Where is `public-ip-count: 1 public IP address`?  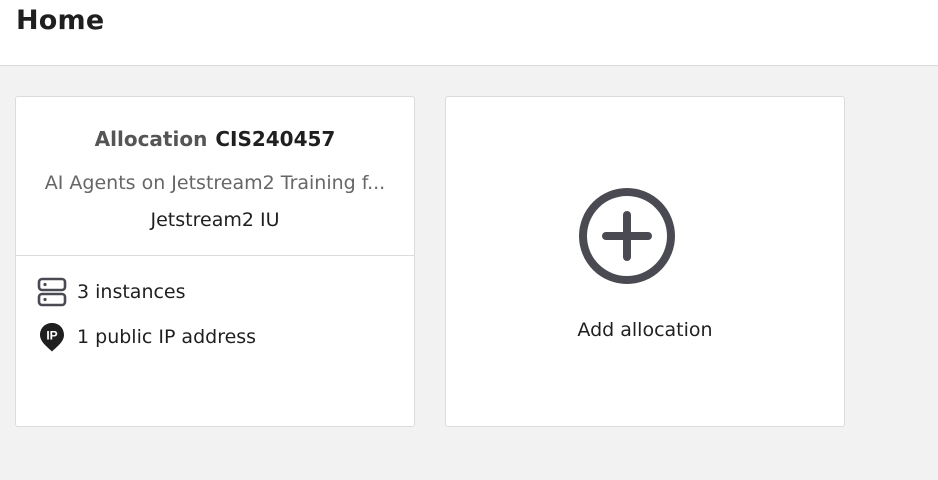
public-ip-count: 1 public IP address is located at coordinates (167, 337).